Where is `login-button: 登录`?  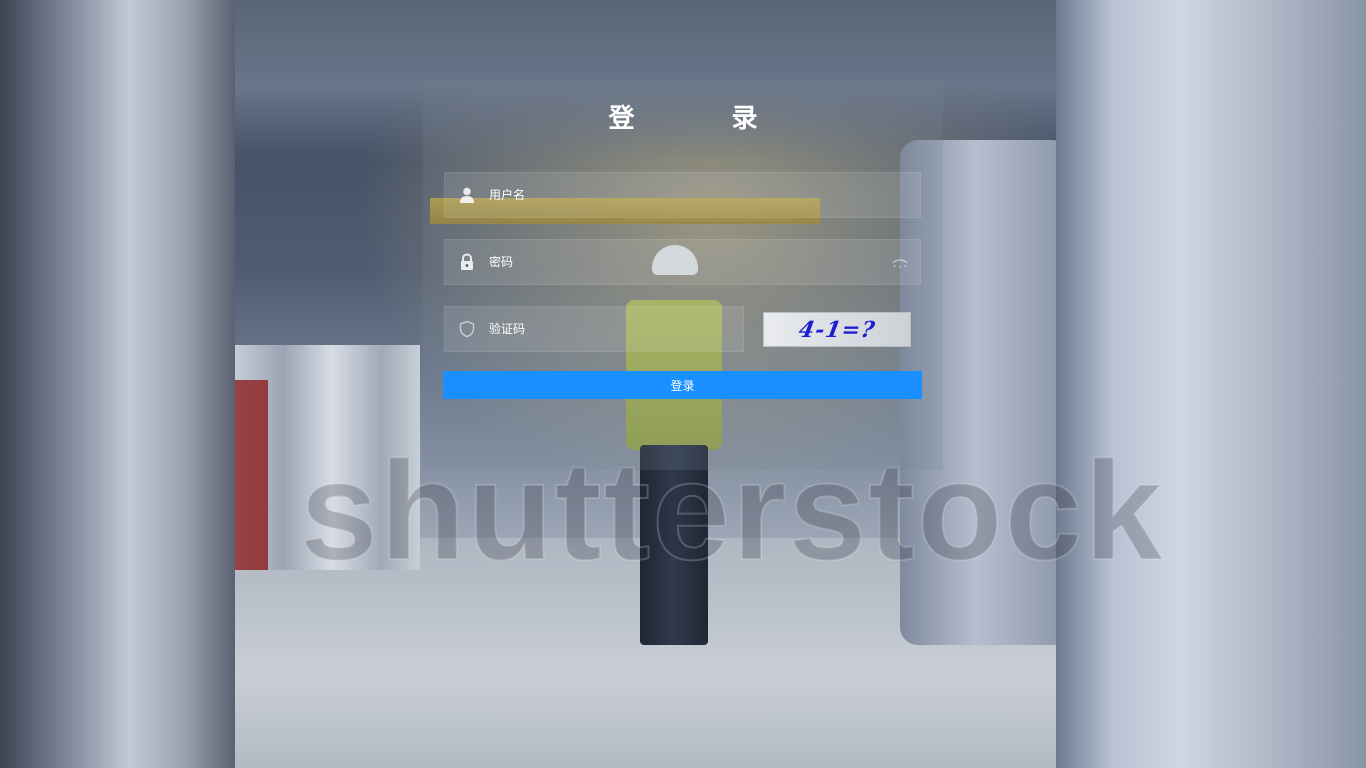
login-button: 登录 is located at coordinates (682, 385).